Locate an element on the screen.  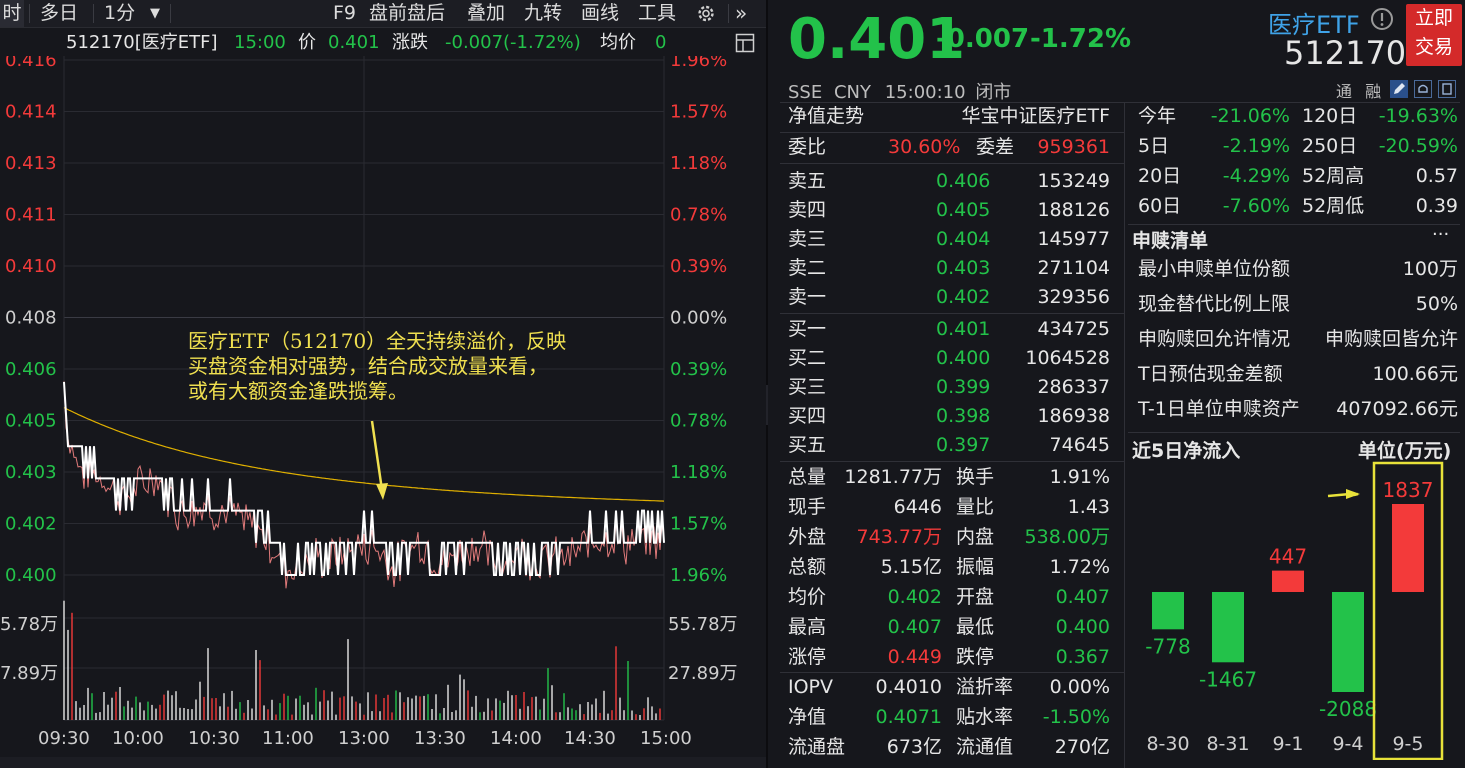
performance-row: 60日 -7.60% 52周低 0.39 is located at coordinates (1299, 206).